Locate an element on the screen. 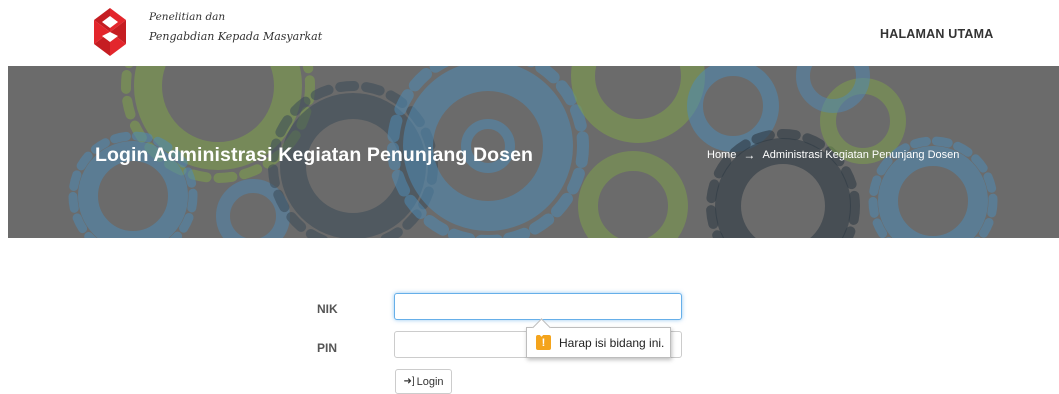 The height and width of the screenshot is (394, 1059). brand-line1: Penelitian dan is located at coordinates (187, 17).